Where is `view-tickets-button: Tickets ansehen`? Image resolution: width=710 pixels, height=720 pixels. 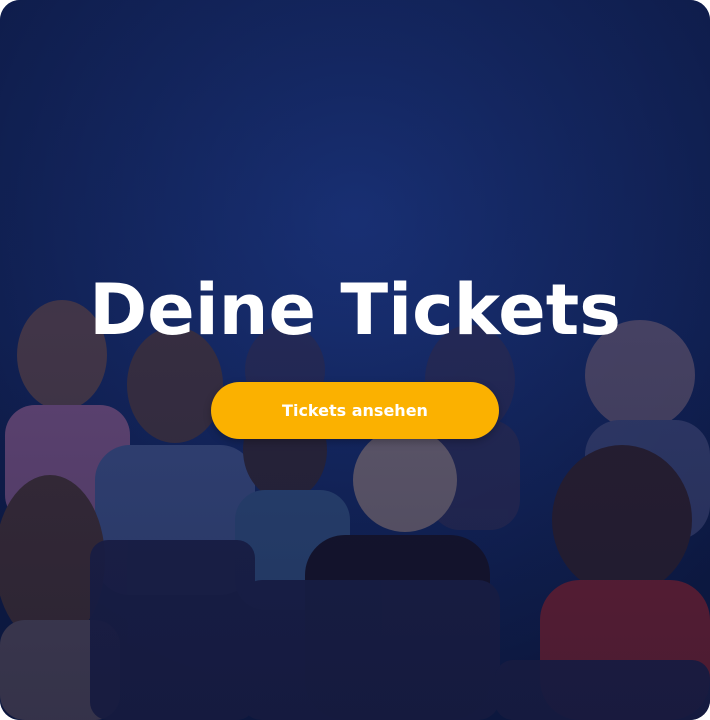
view-tickets-button: Tickets ansehen is located at coordinates (355, 410).